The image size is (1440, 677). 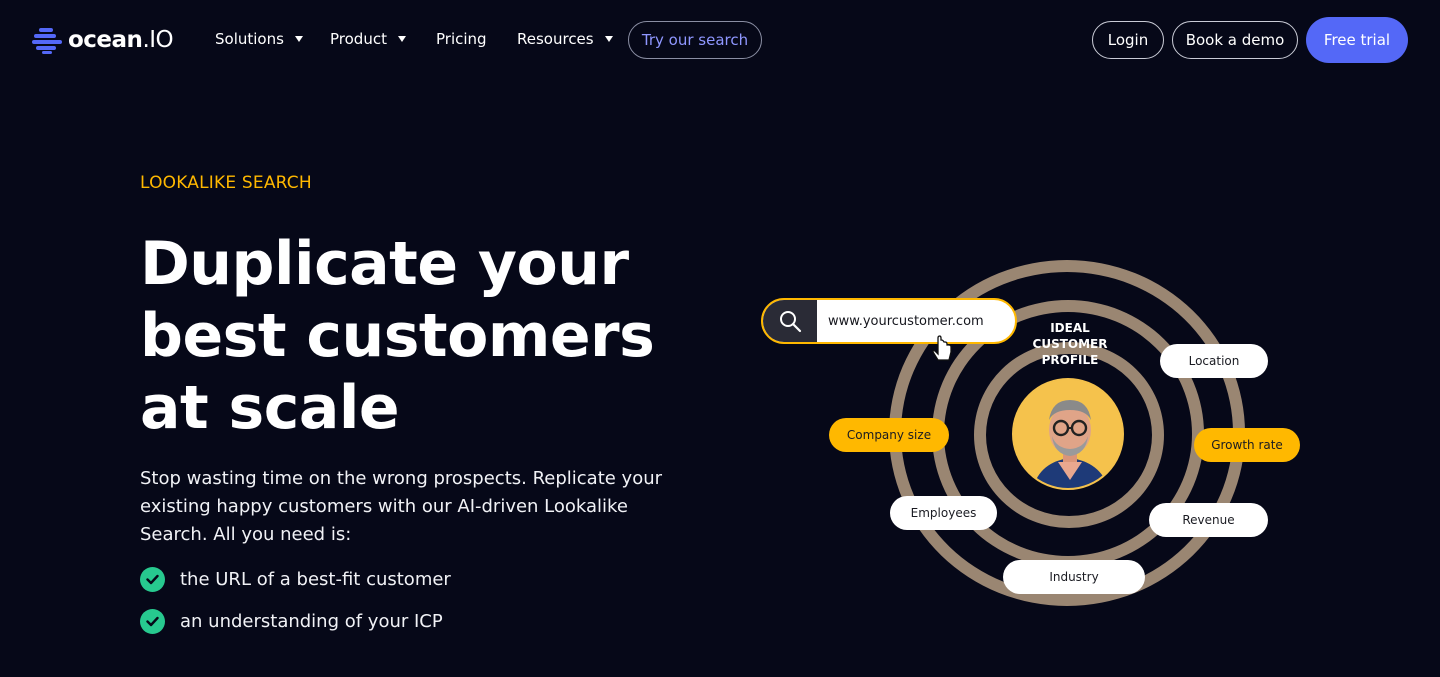 What do you see at coordinates (1235, 40) in the screenshot?
I see `book-demo-button: Book a demo` at bounding box center [1235, 40].